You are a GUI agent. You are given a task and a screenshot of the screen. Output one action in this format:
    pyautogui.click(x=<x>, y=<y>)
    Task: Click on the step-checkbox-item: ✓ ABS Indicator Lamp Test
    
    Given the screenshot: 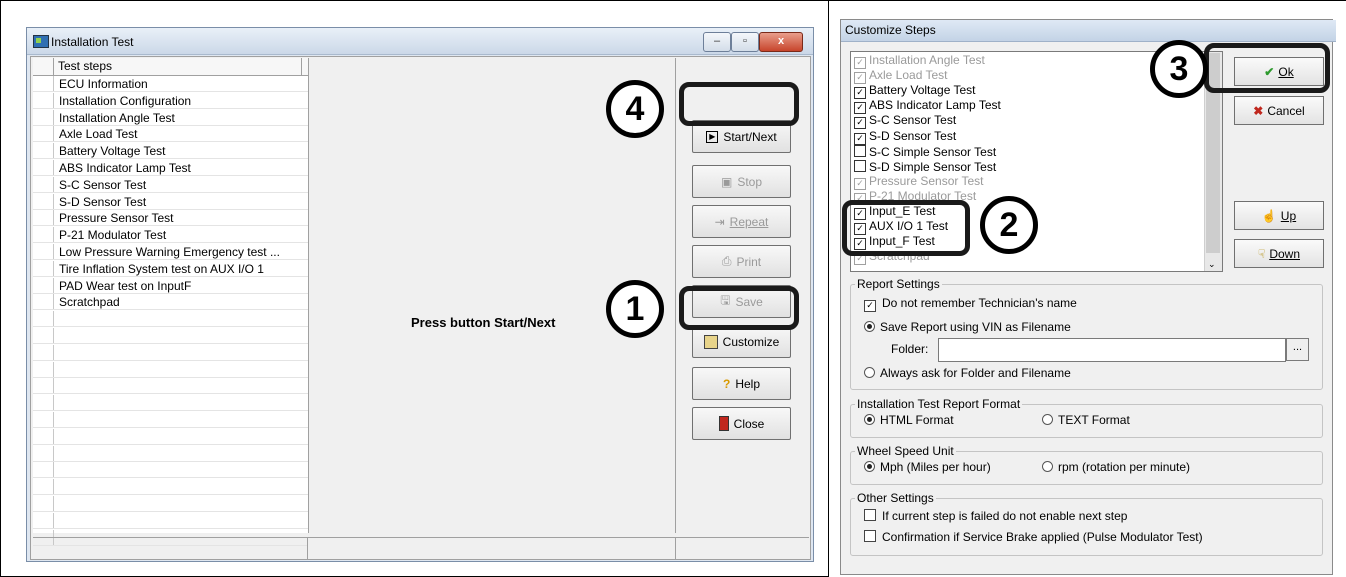 What is the action you would take?
    pyautogui.click(x=927, y=106)
    